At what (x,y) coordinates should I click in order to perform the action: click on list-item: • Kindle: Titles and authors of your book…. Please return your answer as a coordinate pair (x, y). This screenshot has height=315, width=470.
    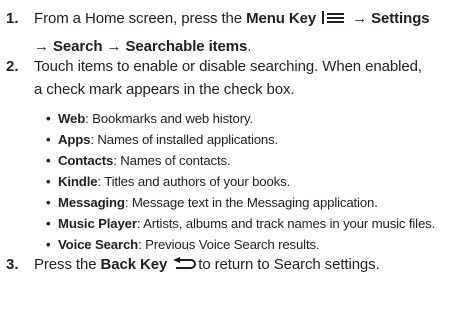
    Looking at the image, I should click on (256, 181).